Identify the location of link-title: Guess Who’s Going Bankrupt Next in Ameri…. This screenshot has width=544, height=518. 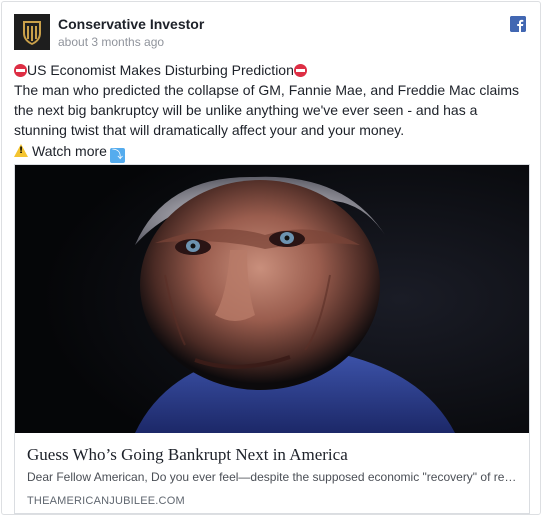
(272, 455).